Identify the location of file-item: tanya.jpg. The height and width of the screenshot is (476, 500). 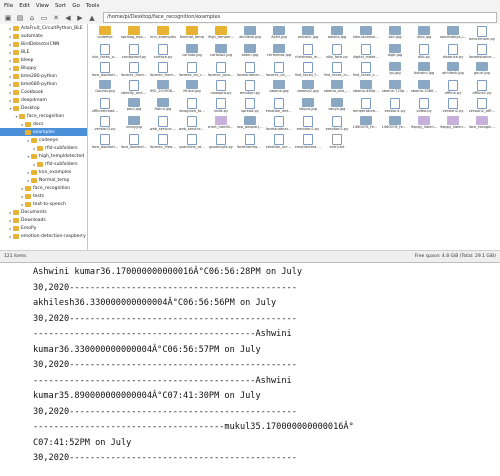
(337, 107).